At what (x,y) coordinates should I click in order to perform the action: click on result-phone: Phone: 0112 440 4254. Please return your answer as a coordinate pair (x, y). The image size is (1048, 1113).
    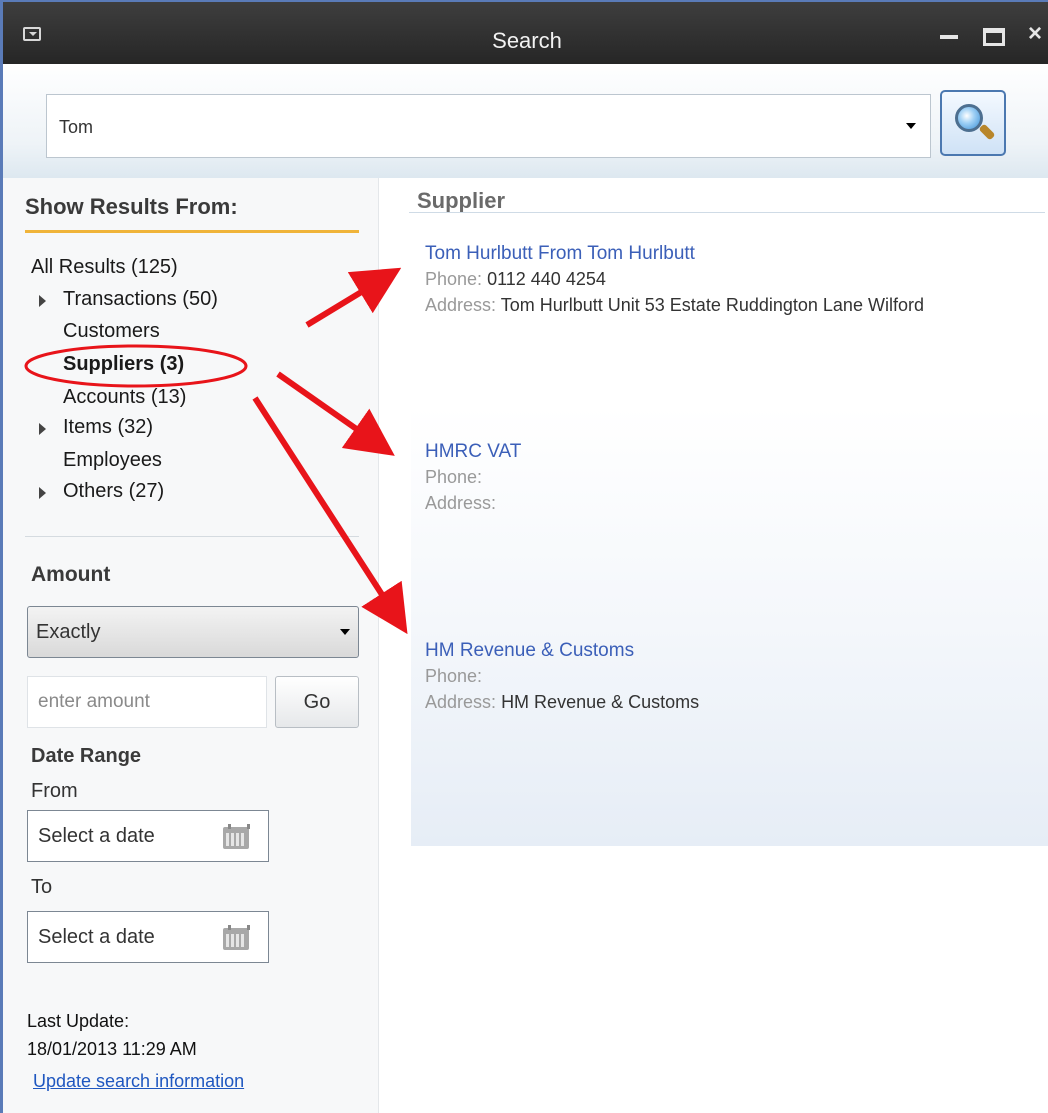
    Looking at the image, I should click on (674, 279).